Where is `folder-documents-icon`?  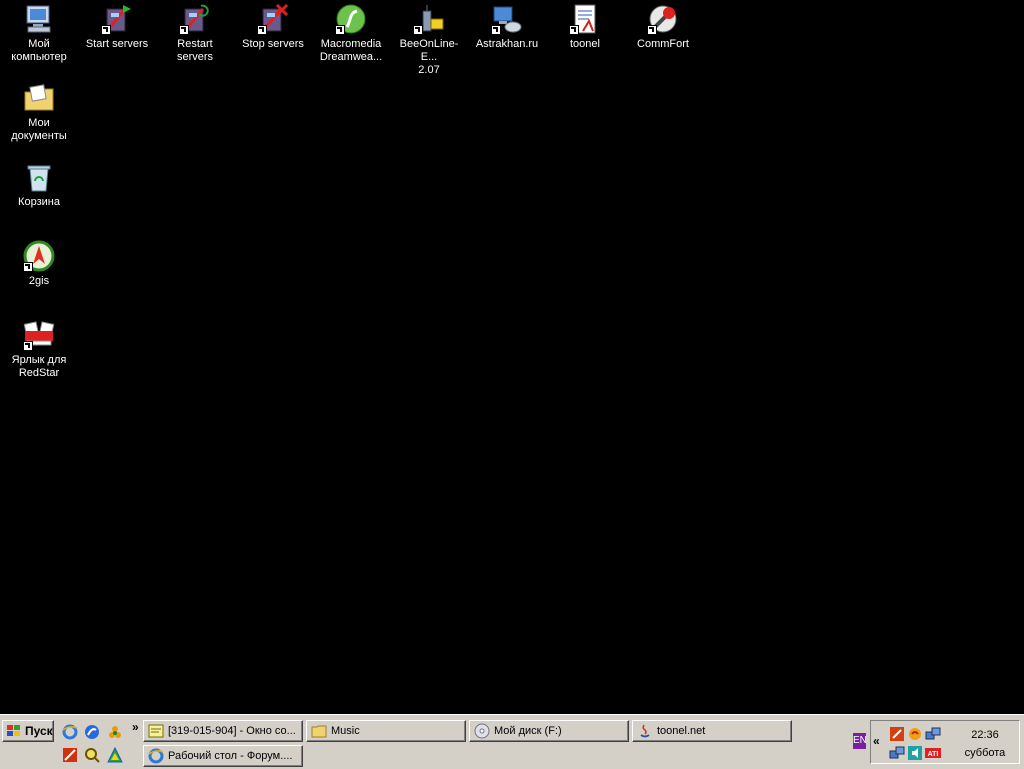
folder-documents-icon is located at coordinates (39, 98).